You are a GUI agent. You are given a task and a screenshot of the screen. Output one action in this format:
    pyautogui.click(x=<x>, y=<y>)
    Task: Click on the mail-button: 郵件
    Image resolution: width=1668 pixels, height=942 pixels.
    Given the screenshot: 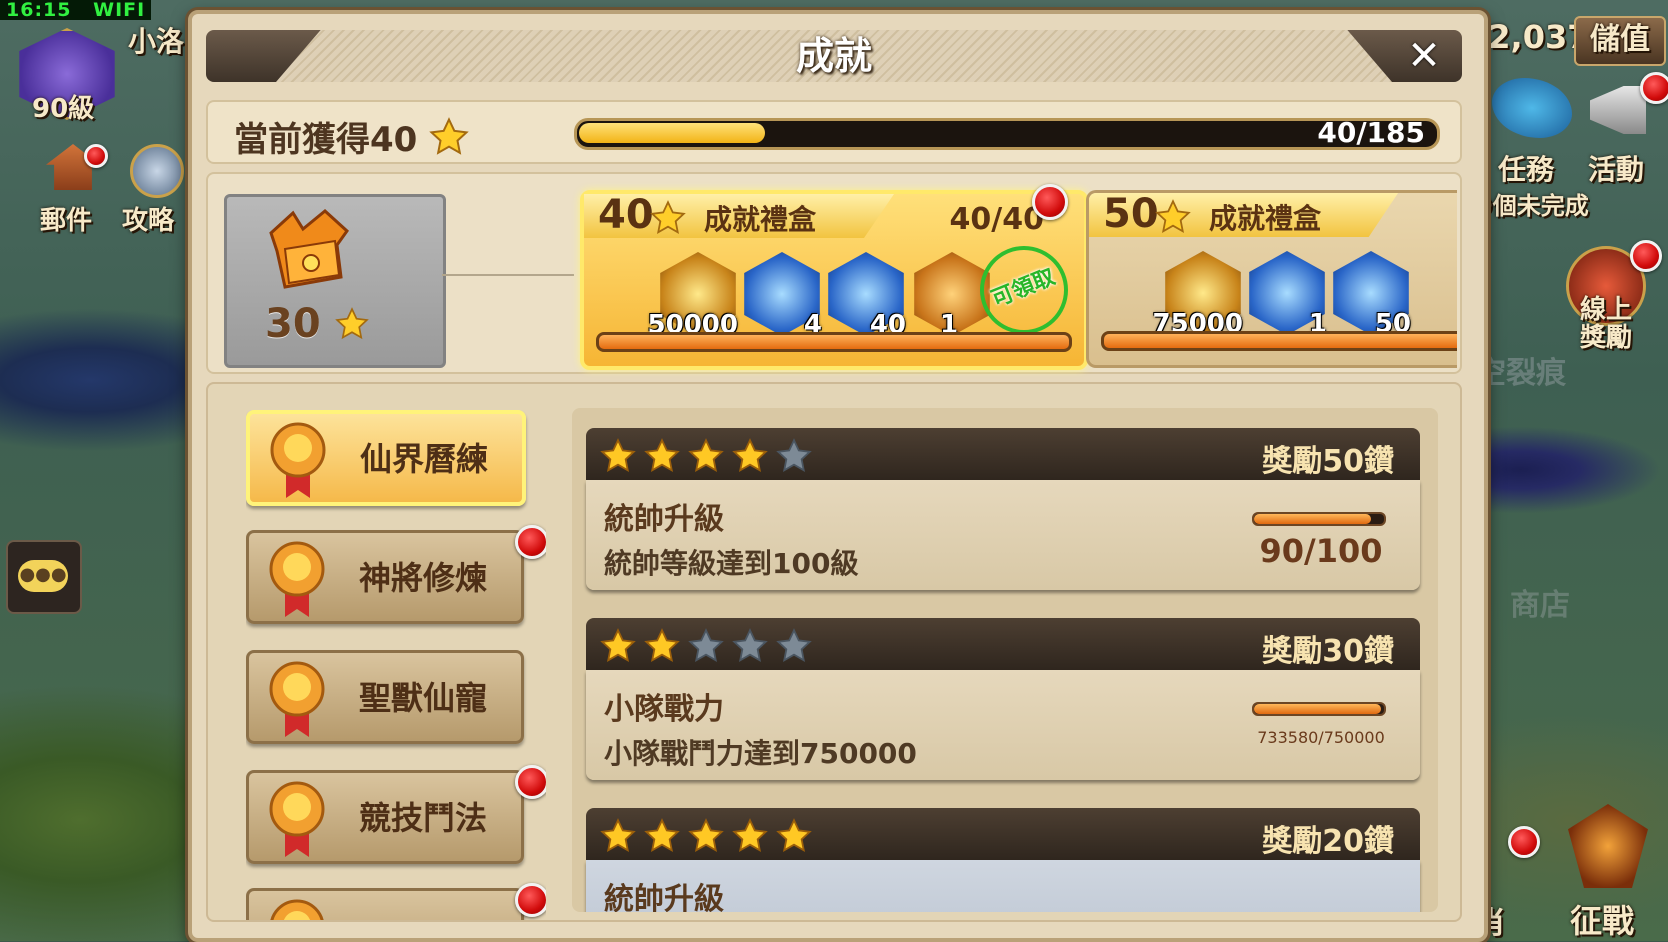 What is the action you would take?
    pyautogui.click(x=73, y=188)
    